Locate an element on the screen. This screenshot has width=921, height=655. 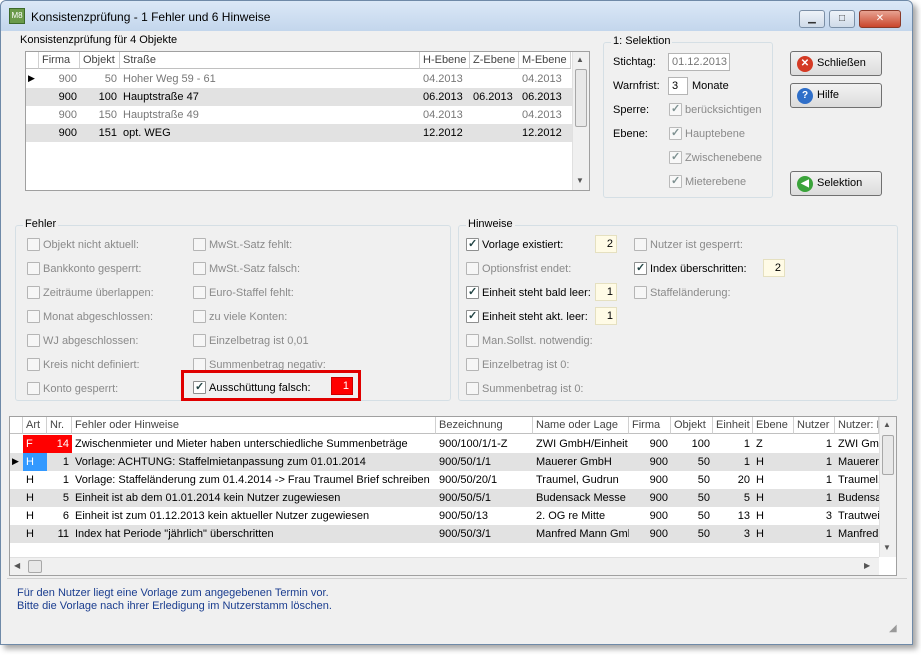
col-art: Art is located at coordinates (35, 425).